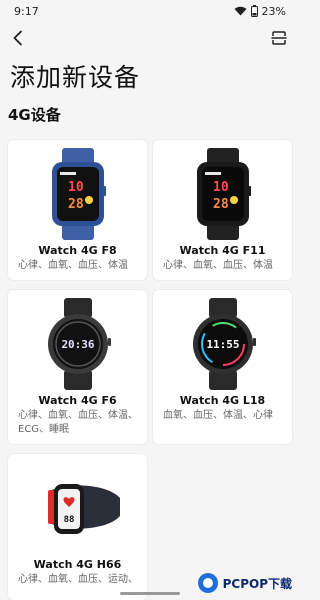 The height and width of the screenshot is (600, 320). Describe the element at coordinates (218, 415) in the screenshot. I see `device-features-l18: 血氧、血压、体温、心律` at that location.